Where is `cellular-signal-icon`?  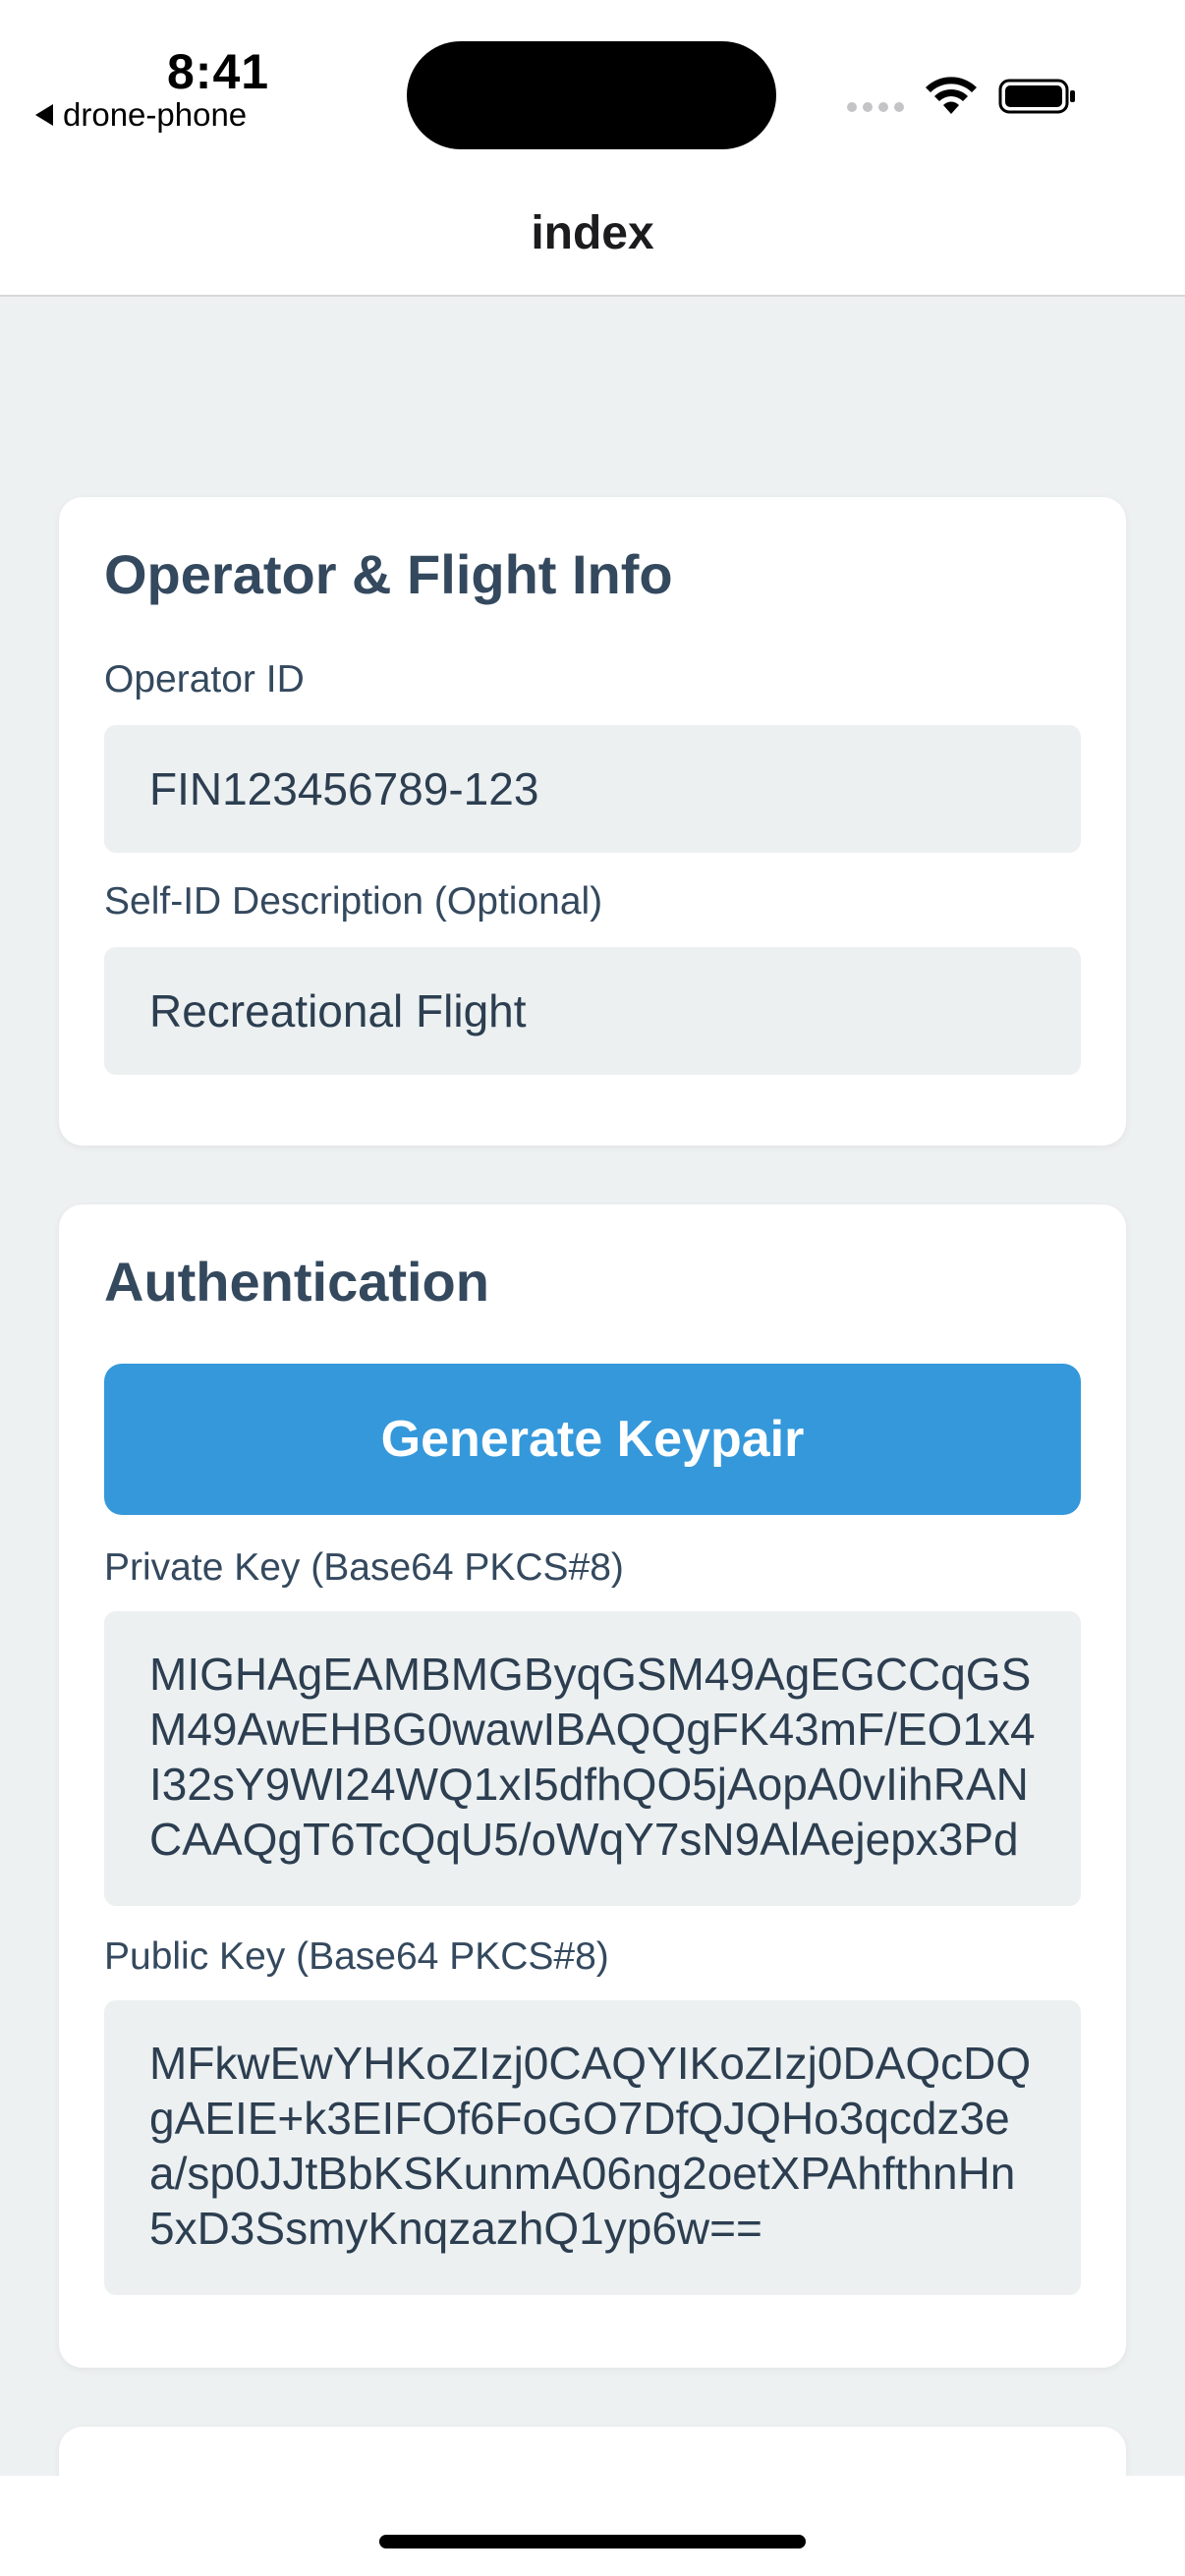 cellular-signal-icon is located at coordinates (876, 107).